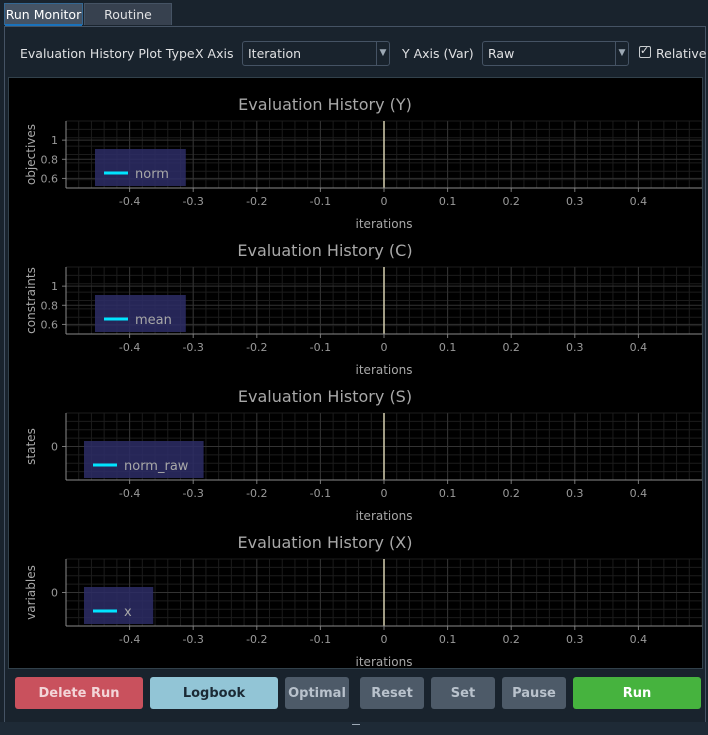 The height and width of the screenshot is (735, 708). Describe the element at coordinates (325, 396) in the screenshot. I see `chart-title: Evaluation History (S)` at that location.